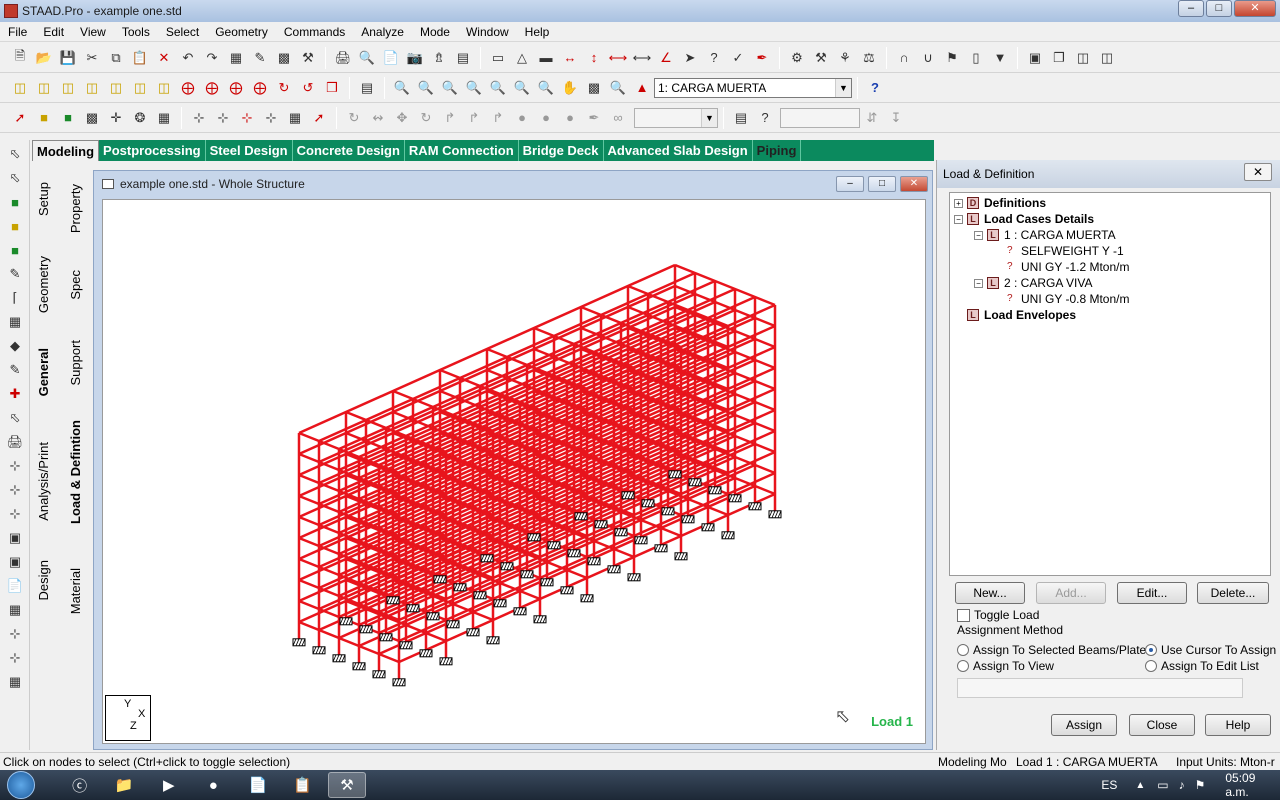  I want to click on panel-close-button: ✕, so click(1258, 172).